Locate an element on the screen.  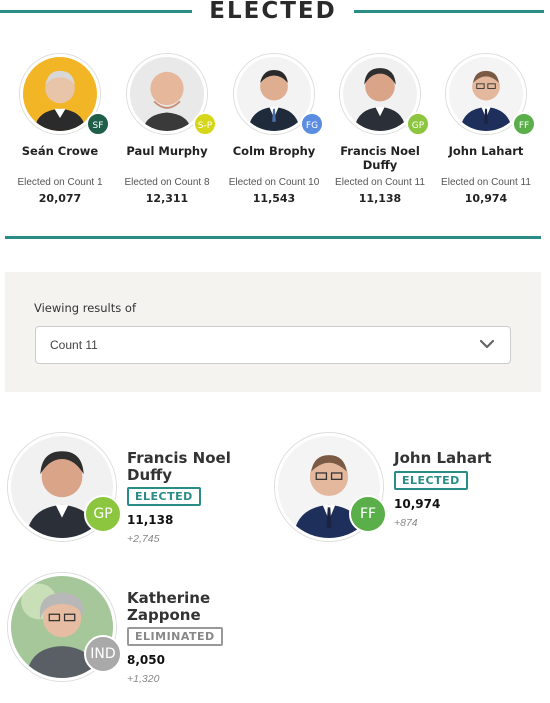
candidate-votes: 8,050 is located at coordinates (146, 660).